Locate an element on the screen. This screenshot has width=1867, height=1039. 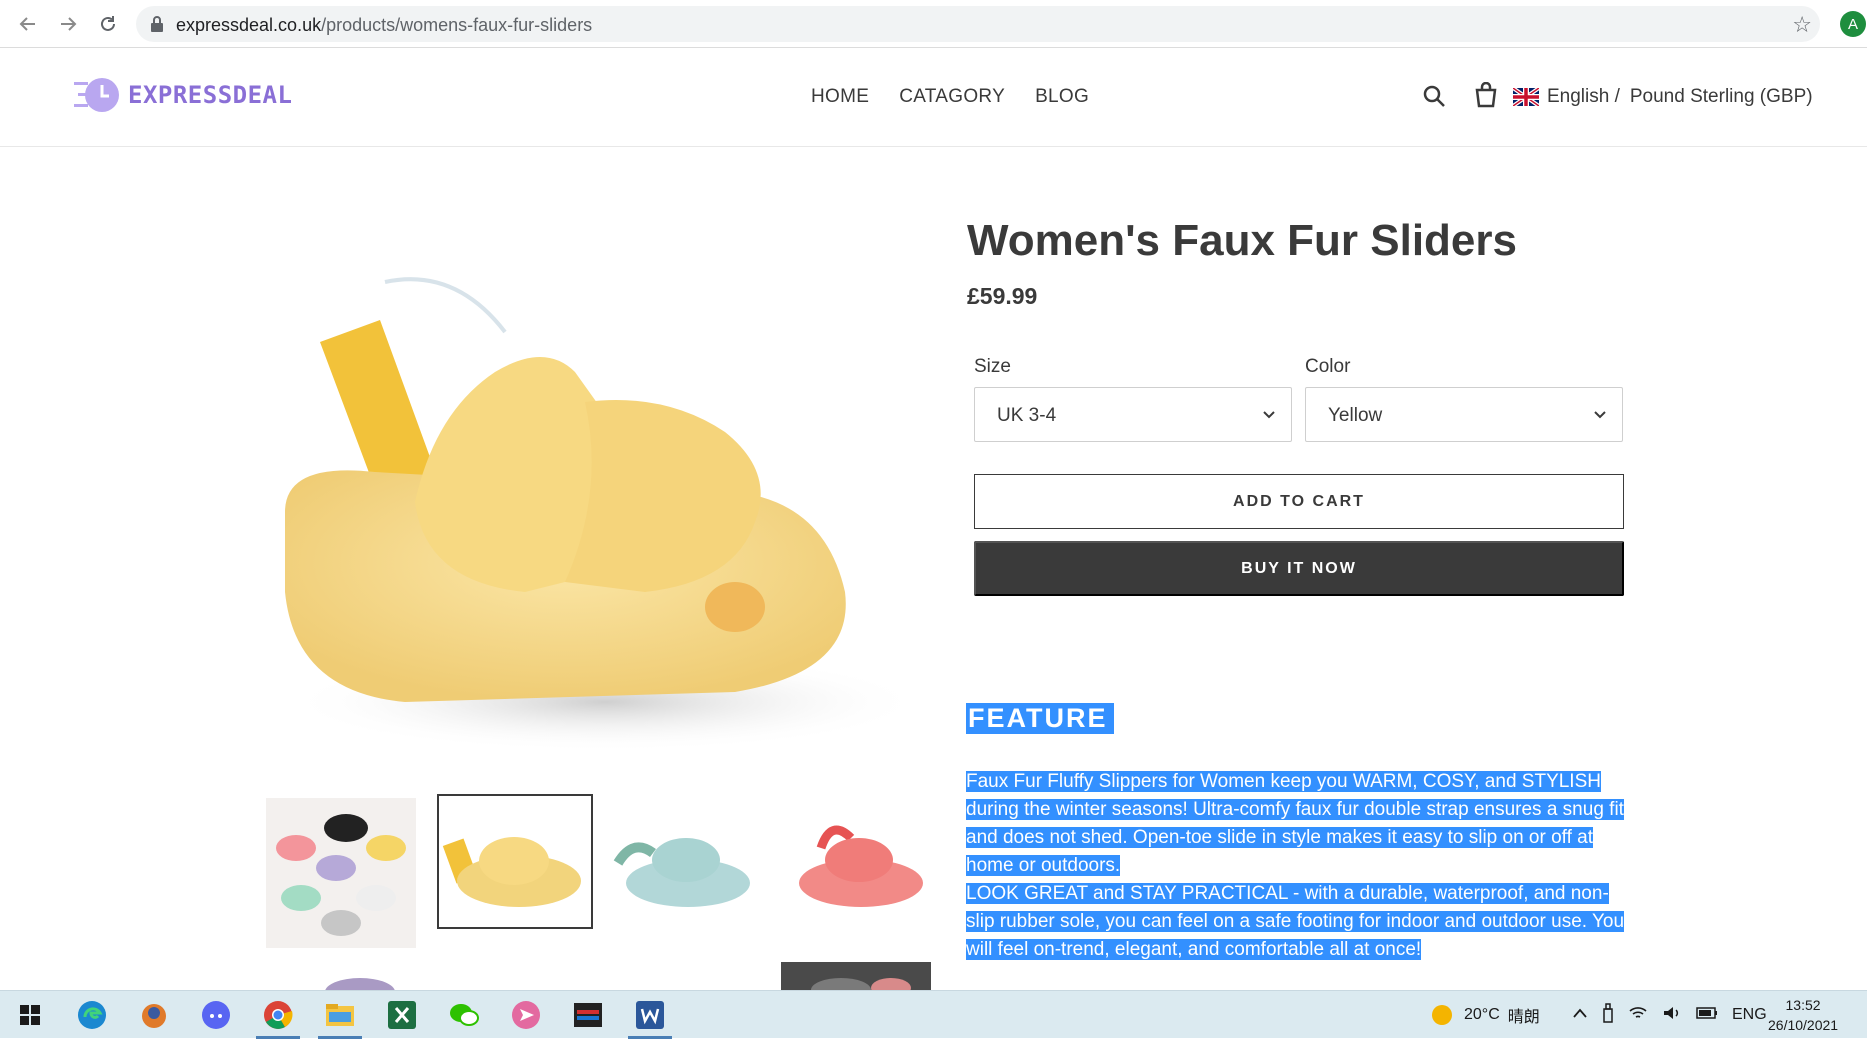
locale-selector: English / Pound Sterling (GBP) is located at coordinates (1663, 97).